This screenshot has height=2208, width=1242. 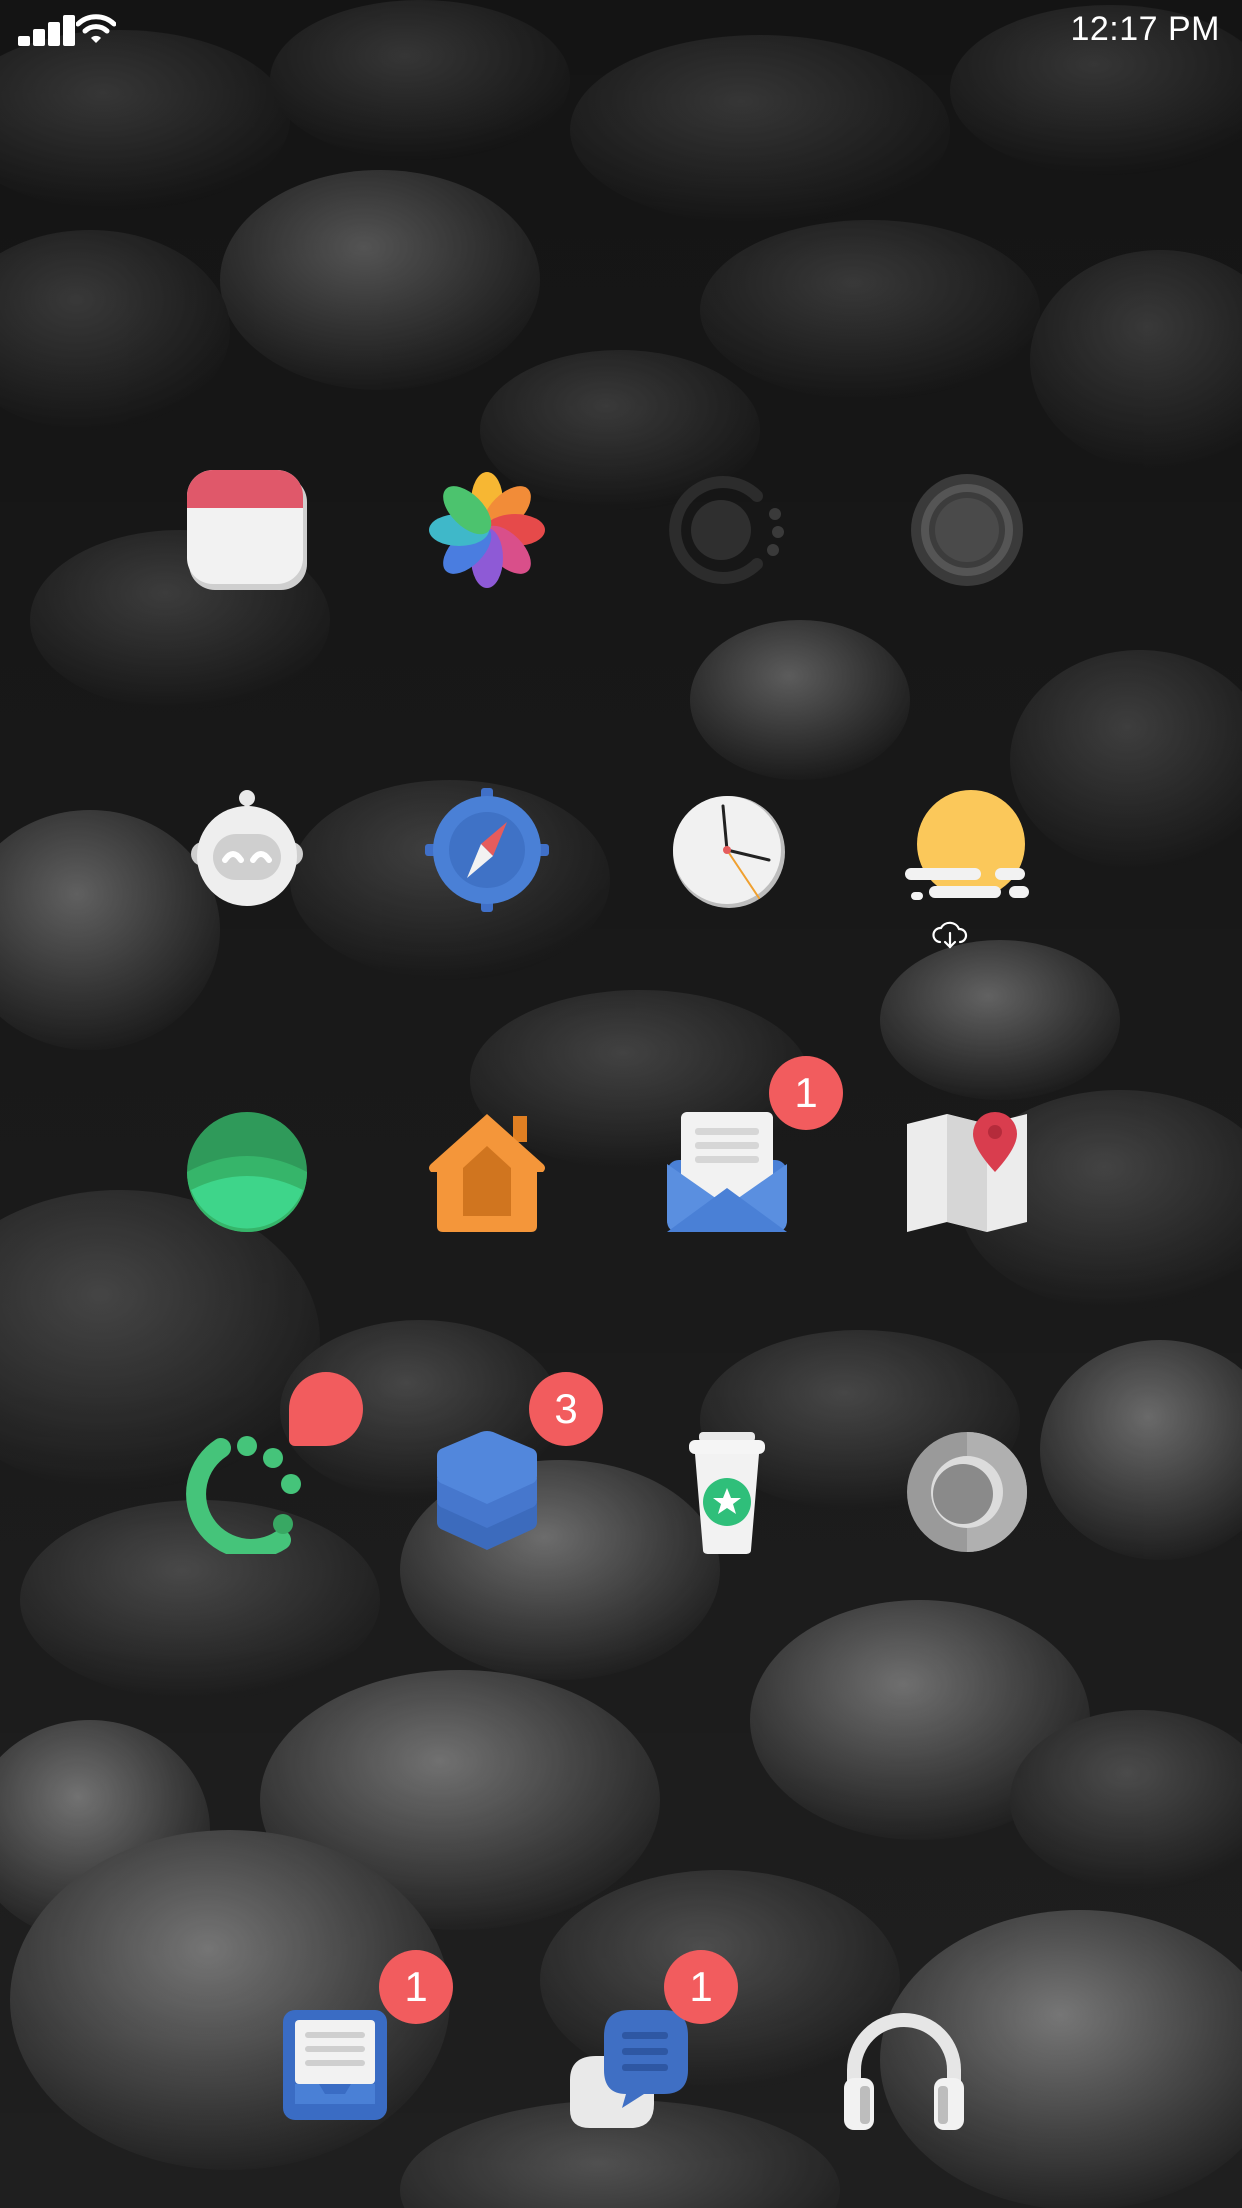 I want to click on compass-icon, so click(x=487, y=850).